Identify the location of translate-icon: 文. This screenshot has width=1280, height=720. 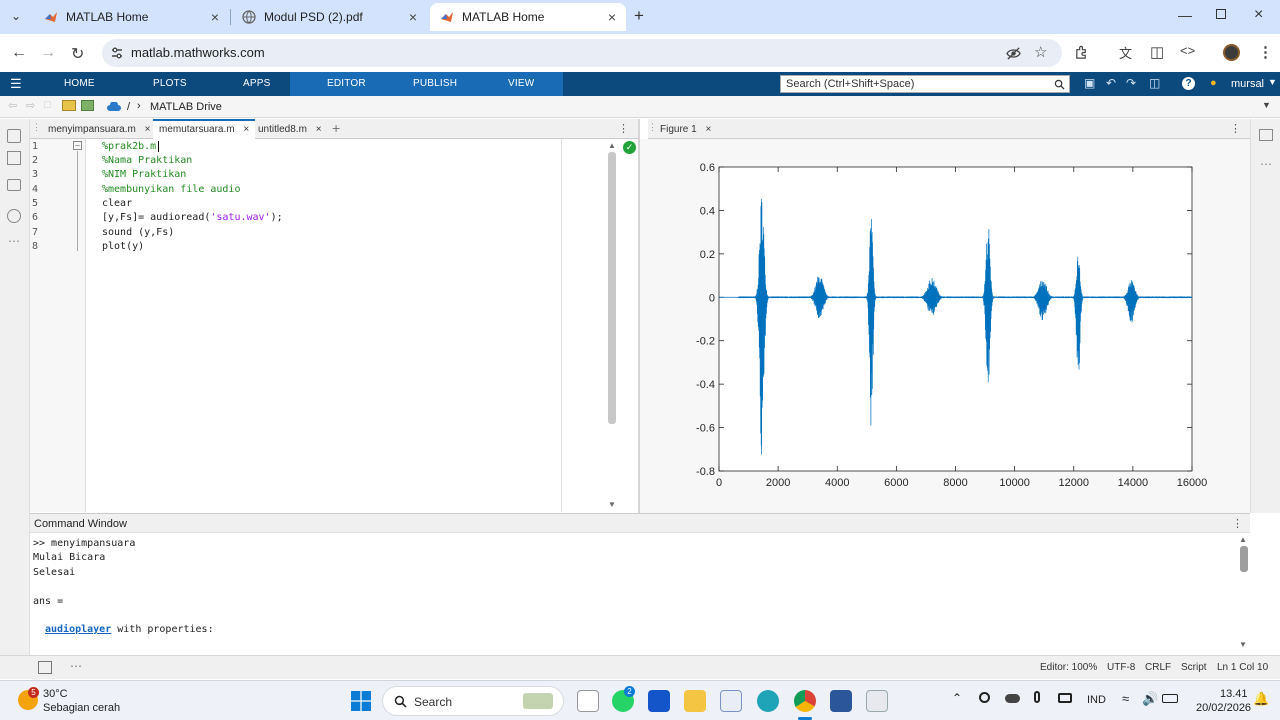
(1125, 52).